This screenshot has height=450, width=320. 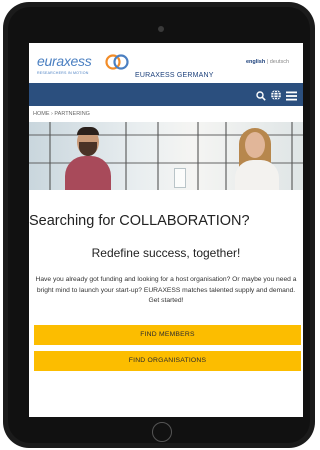 I want to click on woman-head, so click(x=255, y=145).